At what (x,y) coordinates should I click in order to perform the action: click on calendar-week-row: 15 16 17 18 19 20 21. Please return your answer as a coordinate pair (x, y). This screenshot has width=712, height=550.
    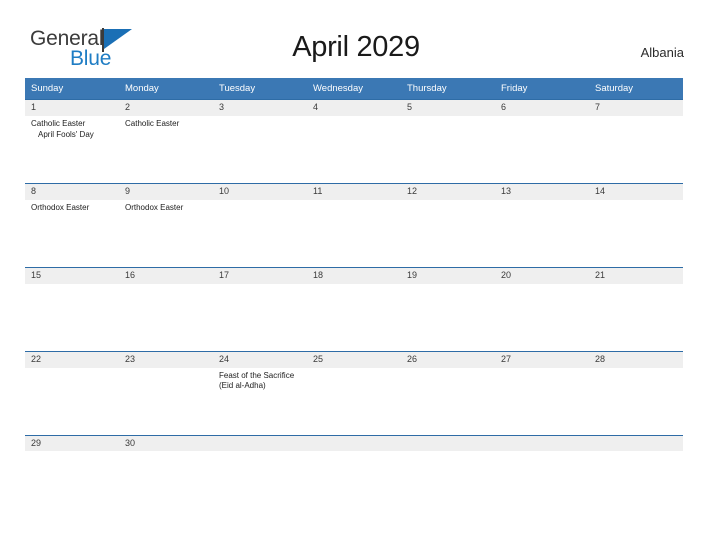
    Looking at the image, I should click on (354, 309).